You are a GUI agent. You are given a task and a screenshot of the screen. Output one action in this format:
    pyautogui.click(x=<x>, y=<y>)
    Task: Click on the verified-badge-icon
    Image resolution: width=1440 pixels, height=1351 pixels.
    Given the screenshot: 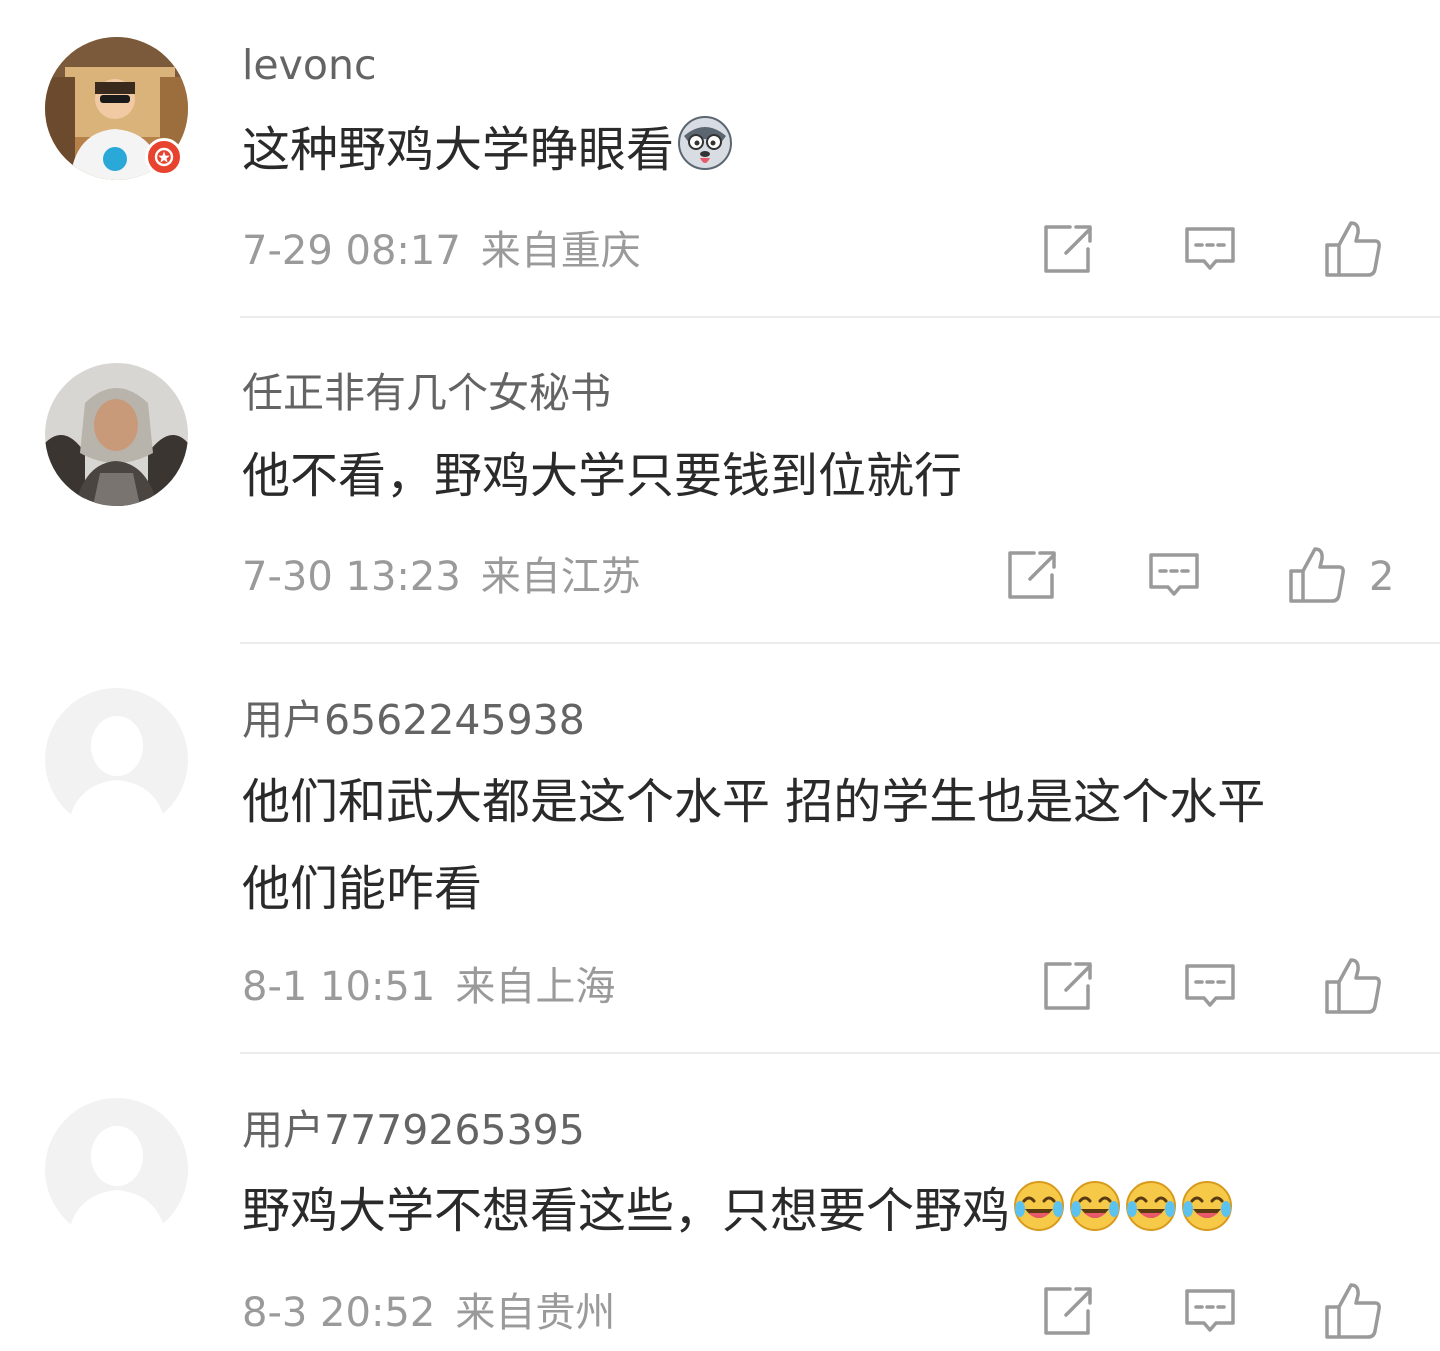 What is the action you would take?
    pyautogui.click(x=164, y=157)
    